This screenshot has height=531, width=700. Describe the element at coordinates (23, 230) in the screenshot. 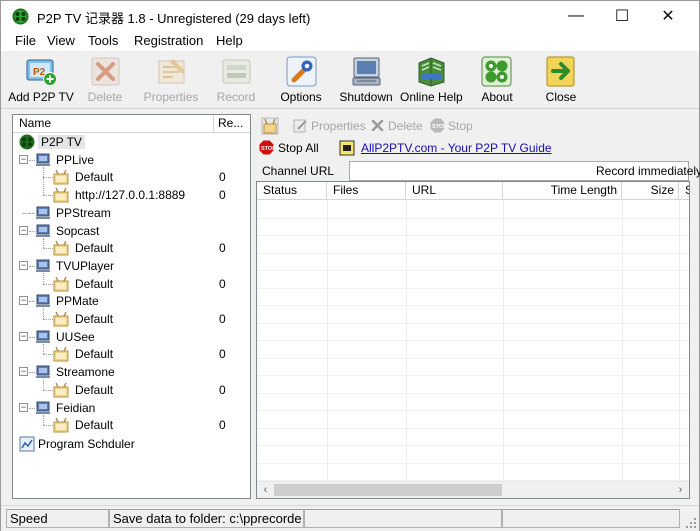

I see `tree-expander-2: −` at that location.